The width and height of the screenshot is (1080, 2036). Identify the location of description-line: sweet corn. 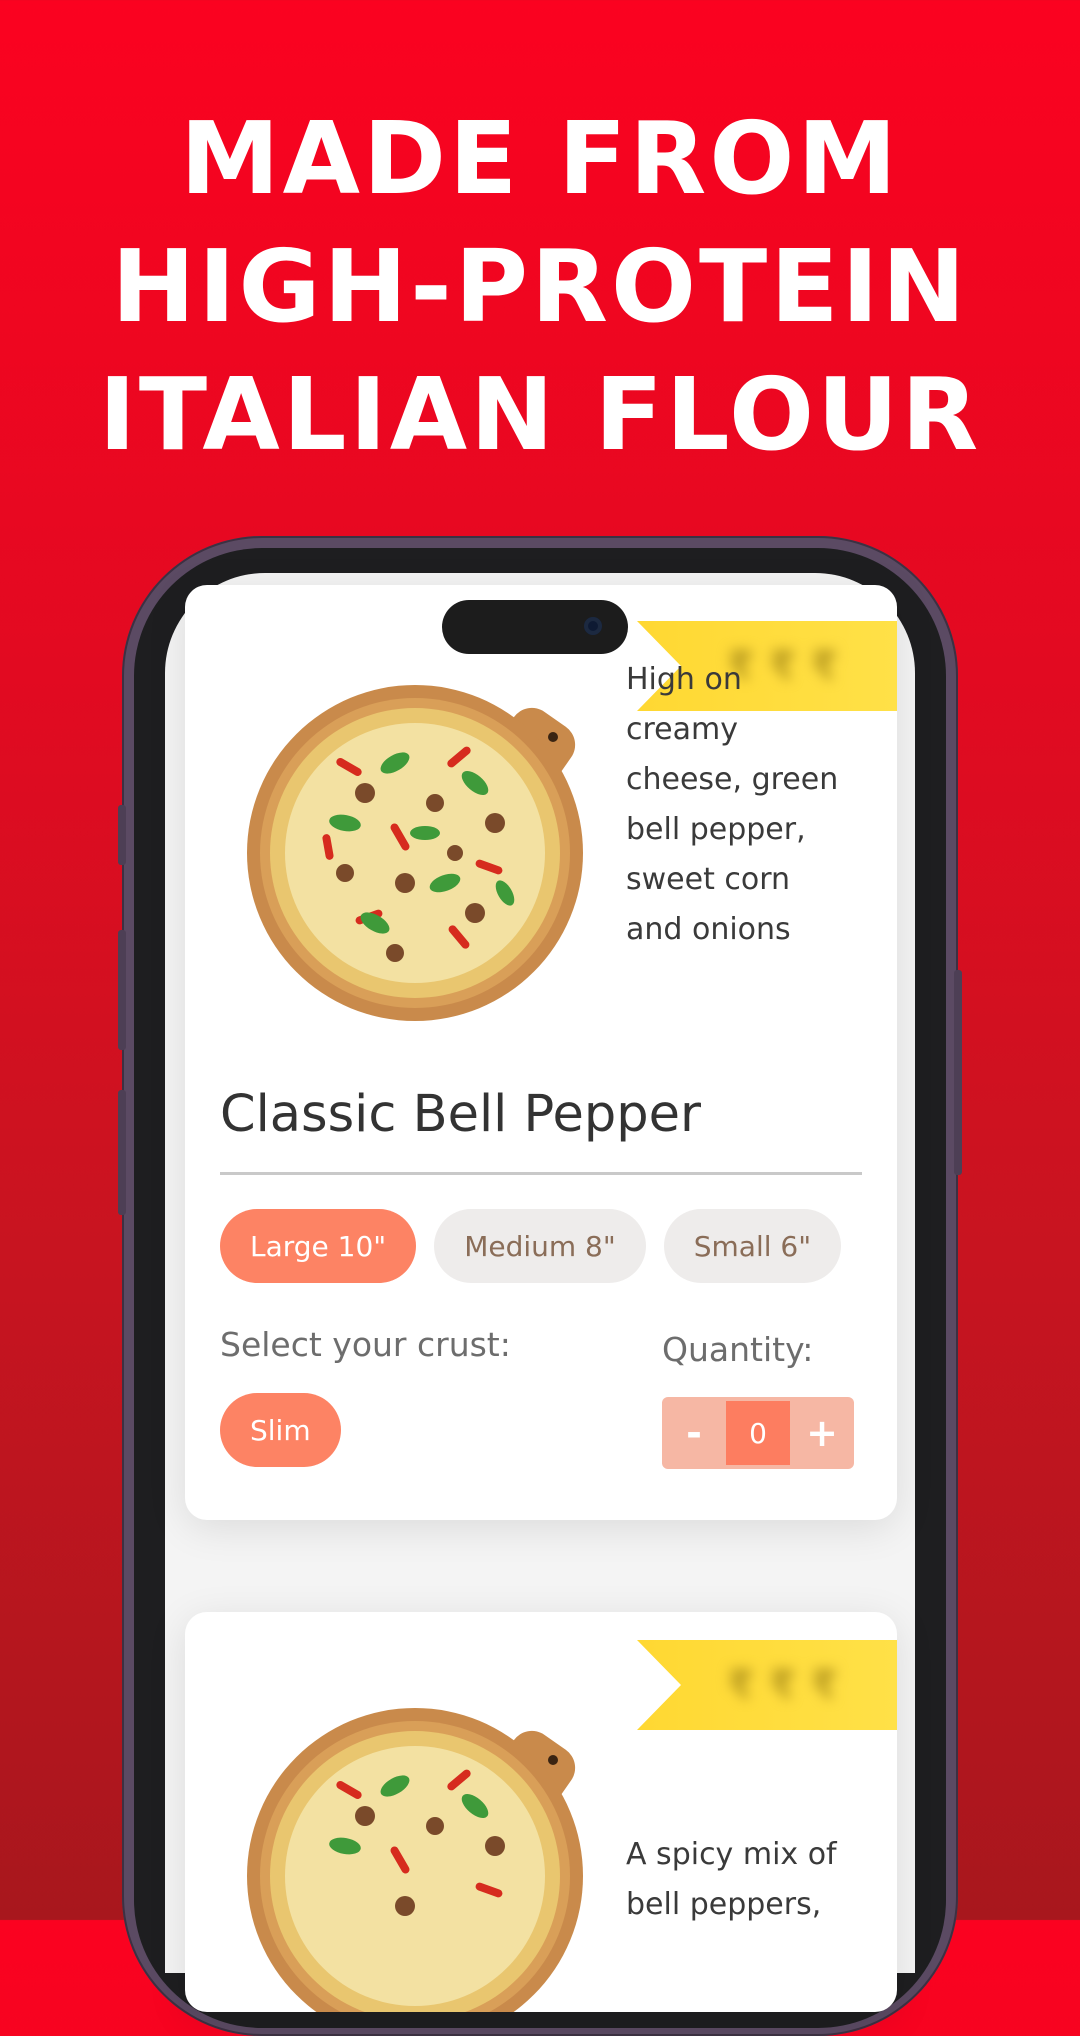
(708, 879).